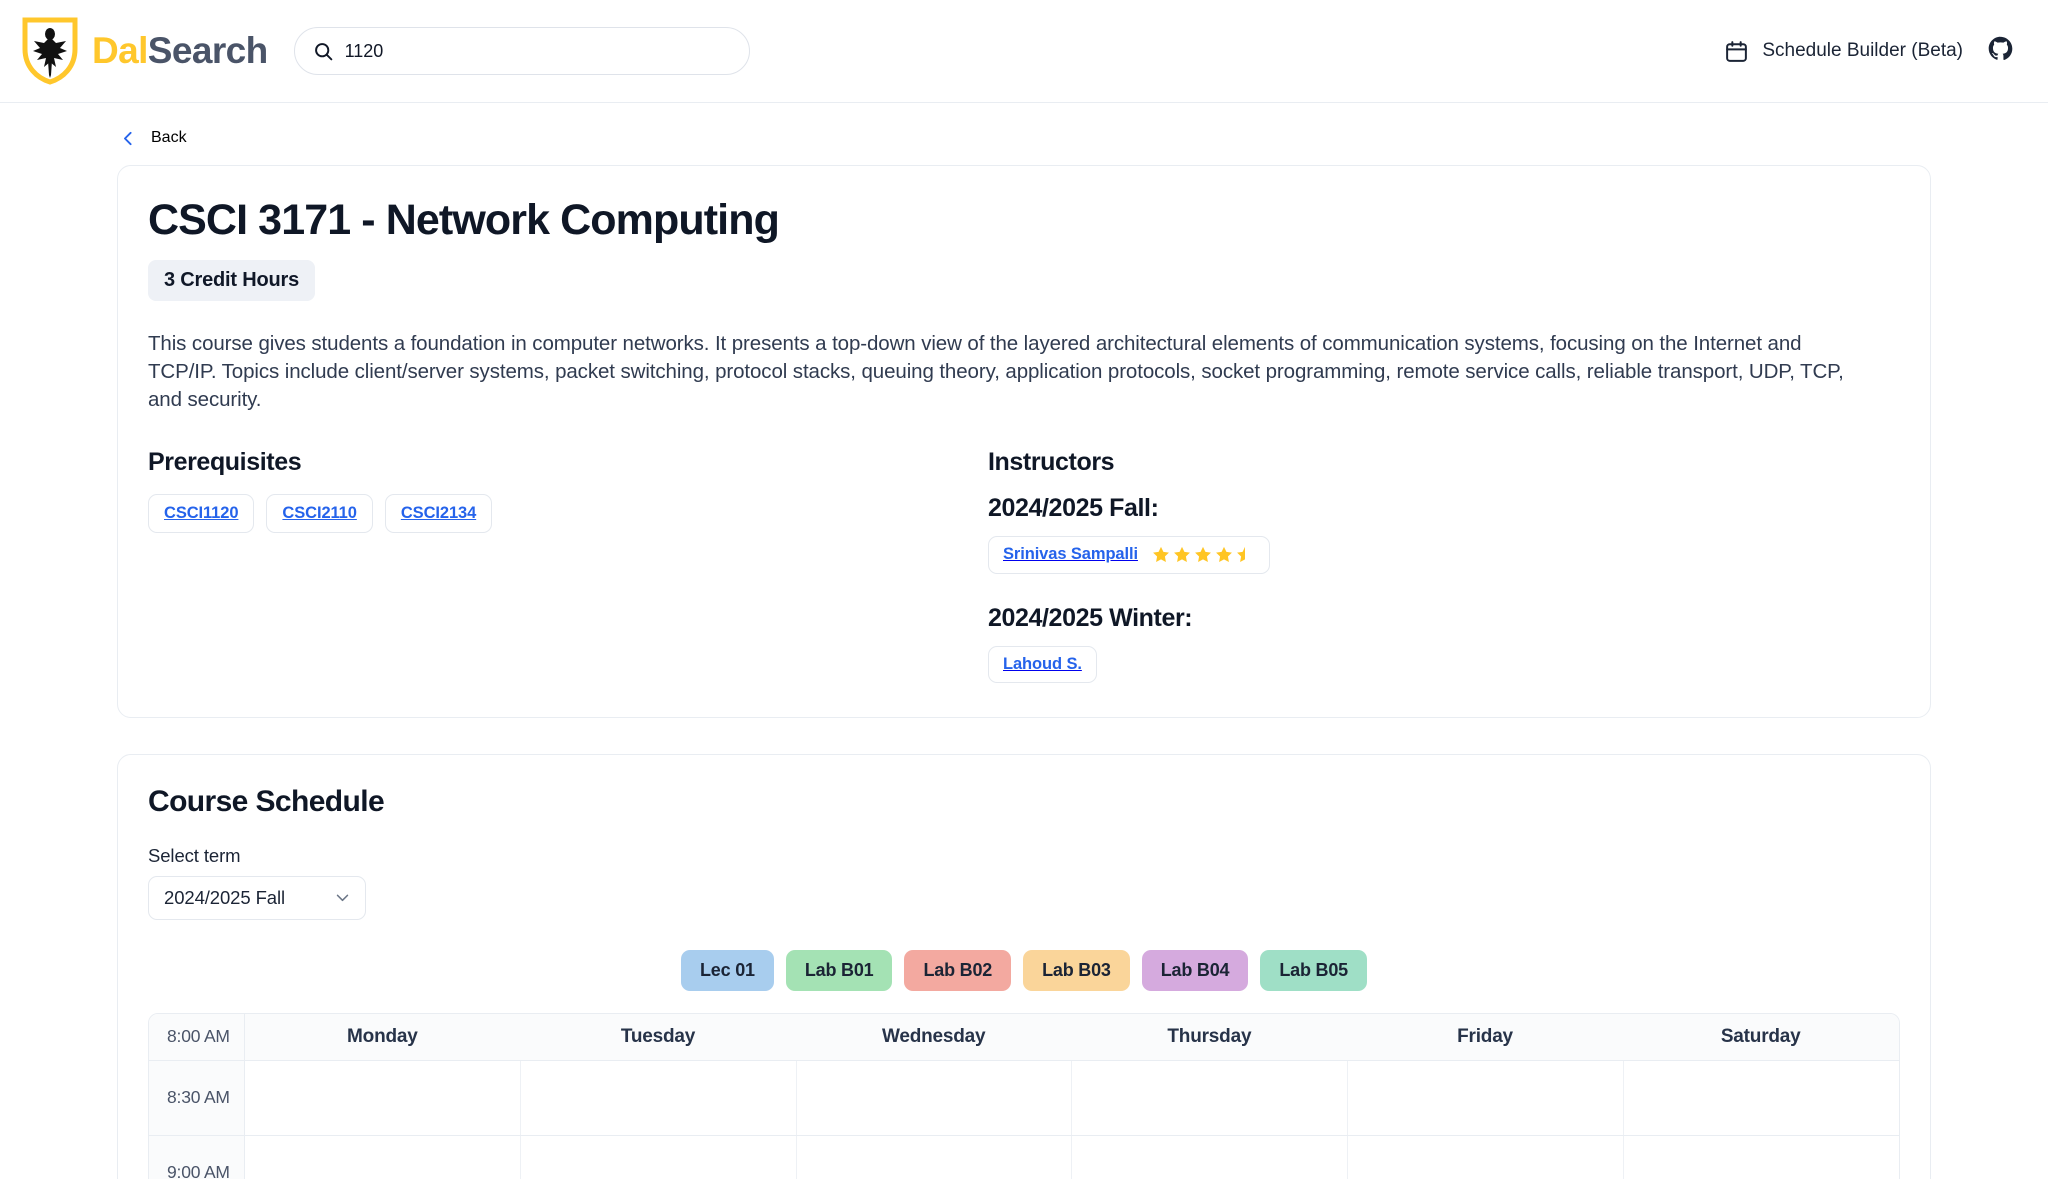 The width and height of the screenshot is (2048, 1179). I want to click on instructor-rating-stars, so click(1203, 555).